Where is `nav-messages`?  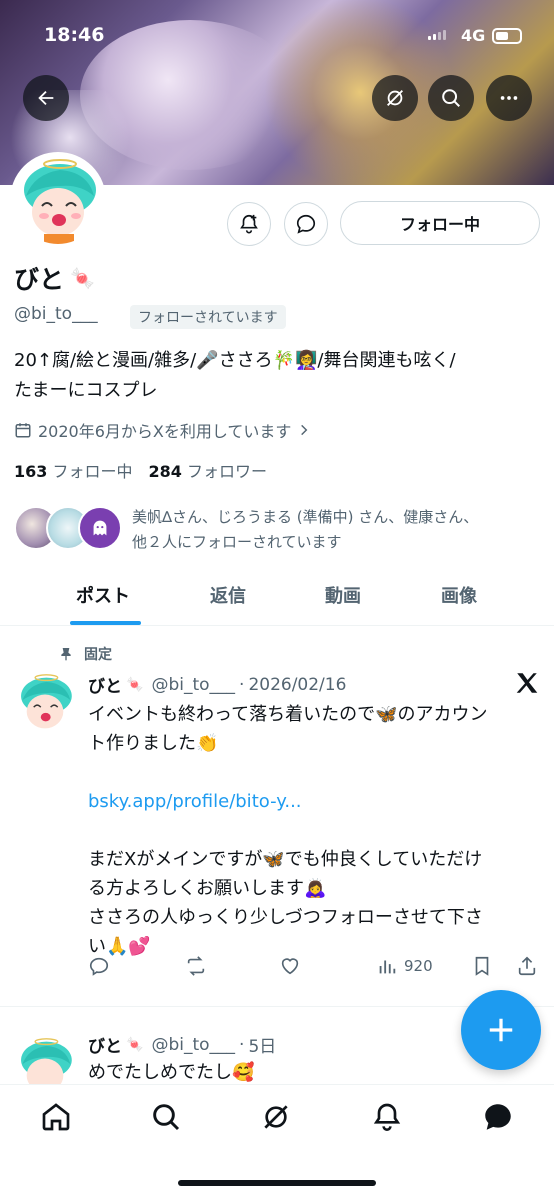
nav-messages is located at coordinates (498, 1117).